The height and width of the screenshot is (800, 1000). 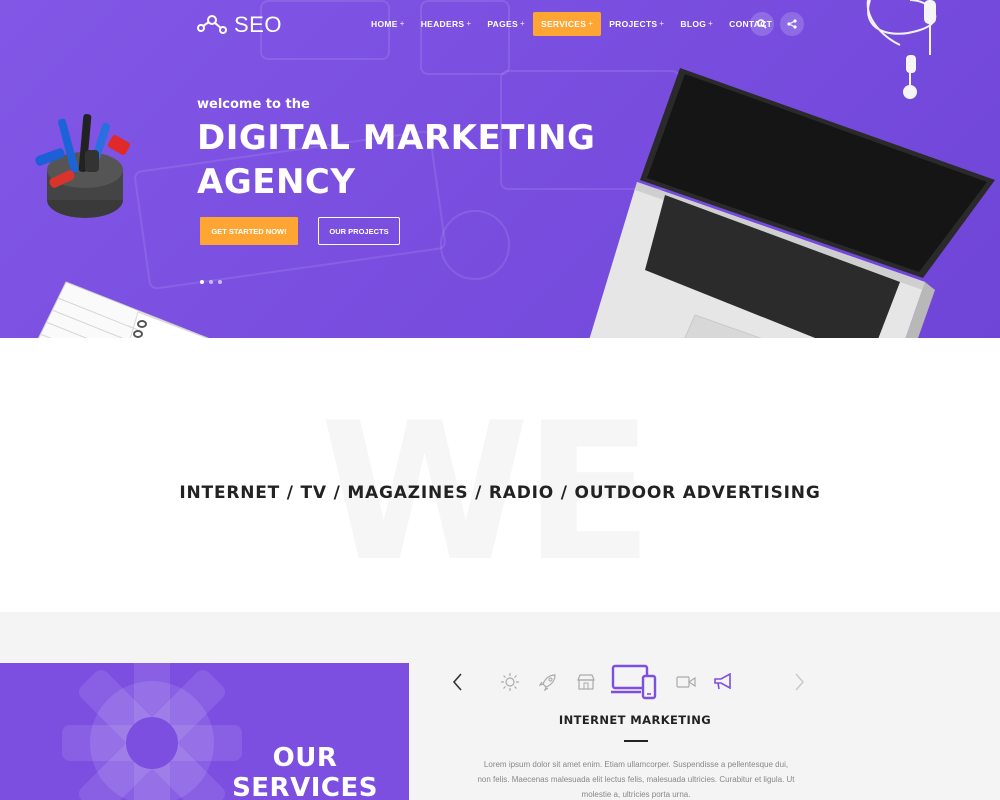 I want to click on our-projects-button: OUR PROJECTS, so click(x=359, y=231).